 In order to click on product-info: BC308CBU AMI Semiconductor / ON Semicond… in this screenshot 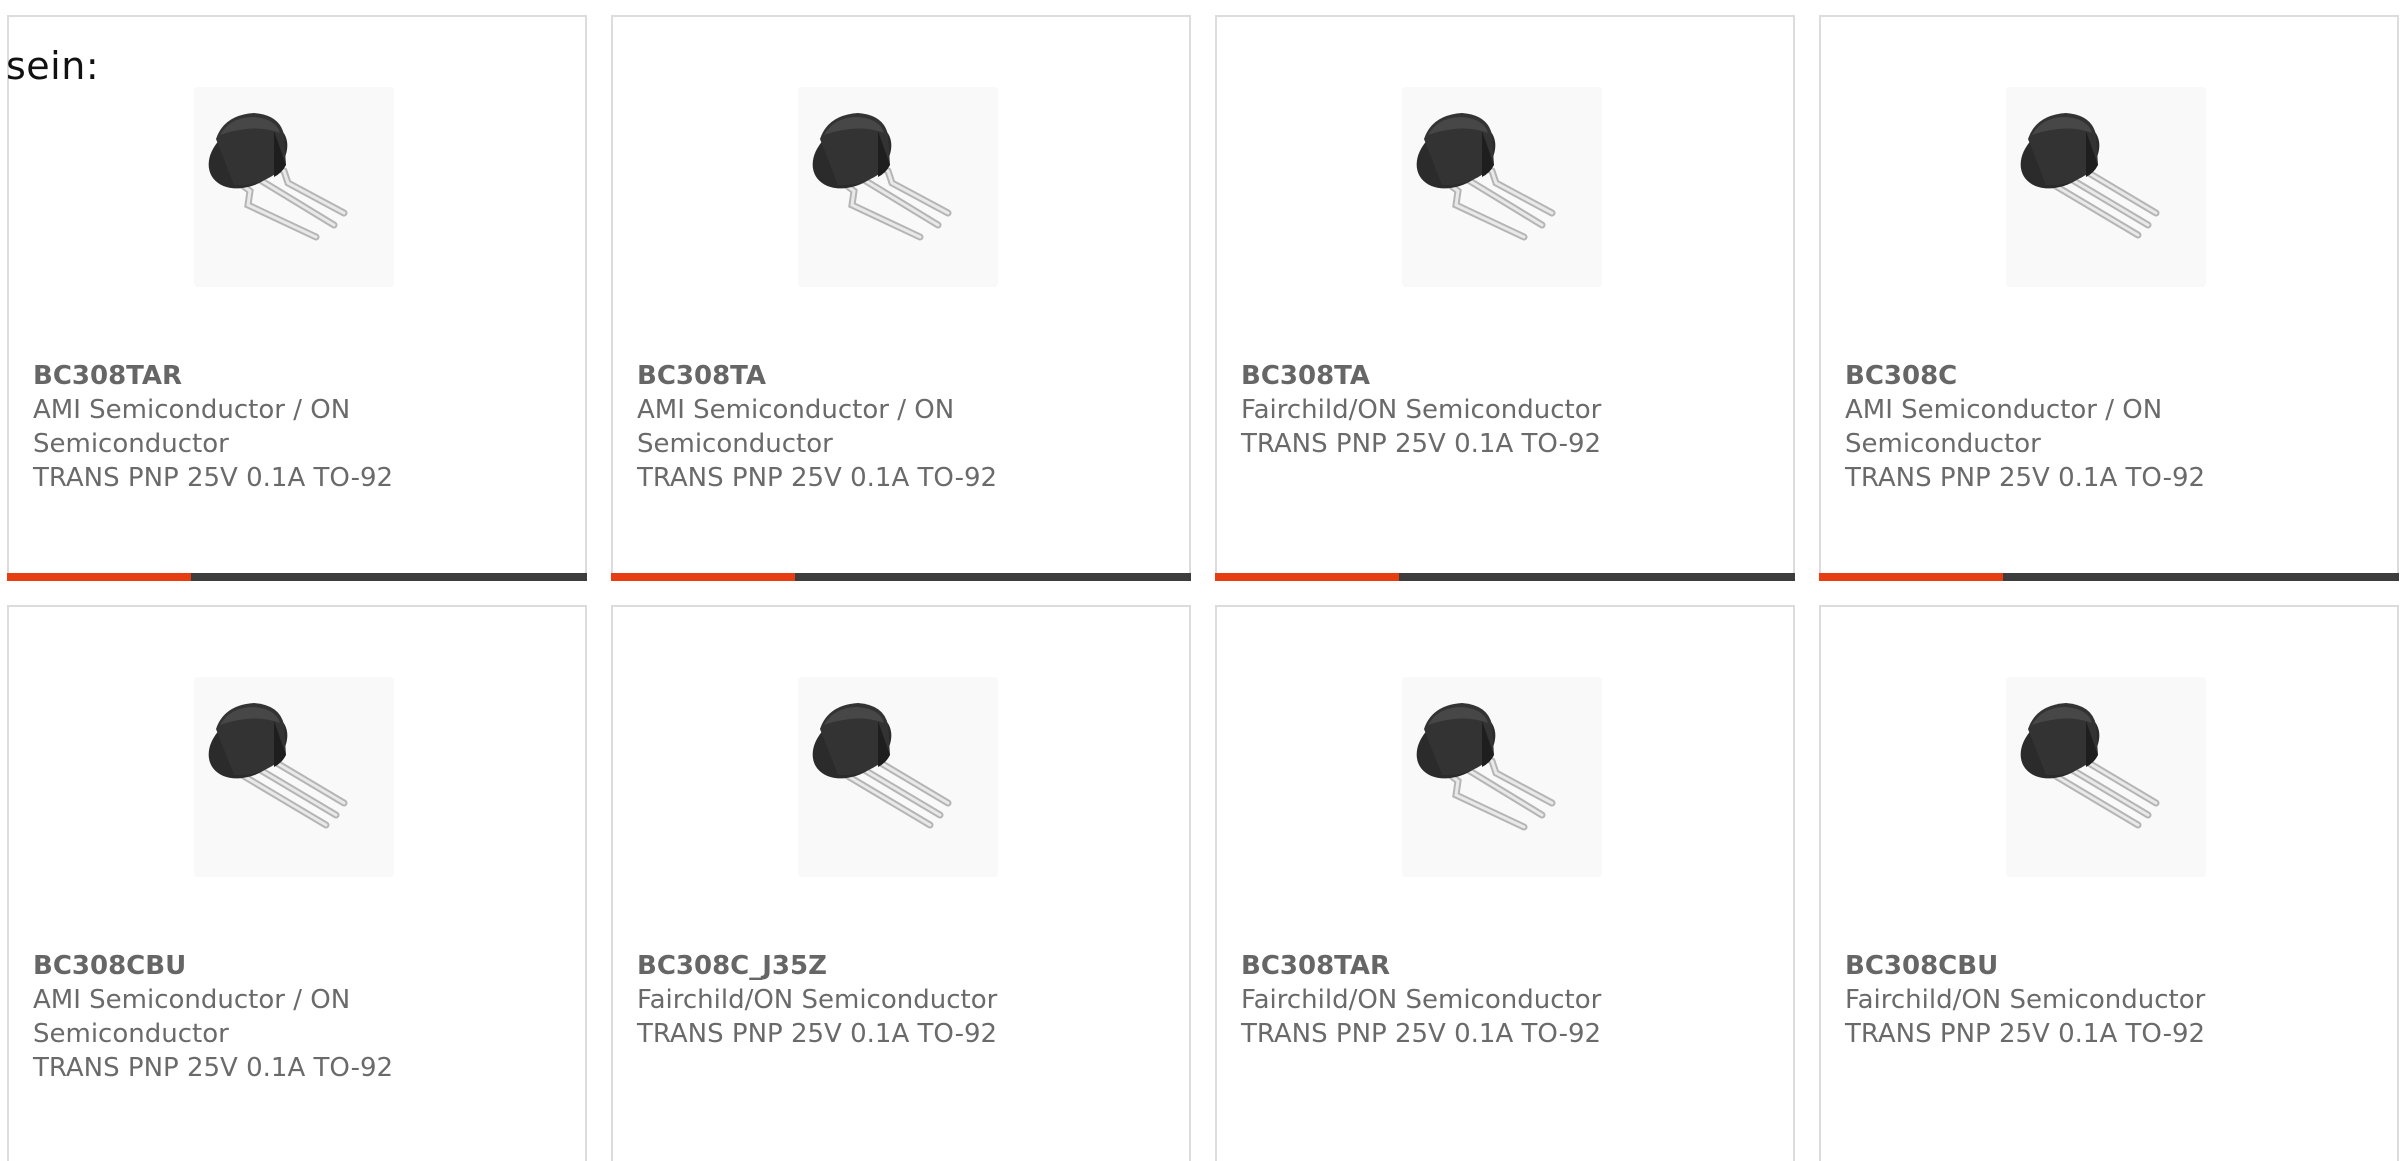, I will do `click(243, 1017)`.